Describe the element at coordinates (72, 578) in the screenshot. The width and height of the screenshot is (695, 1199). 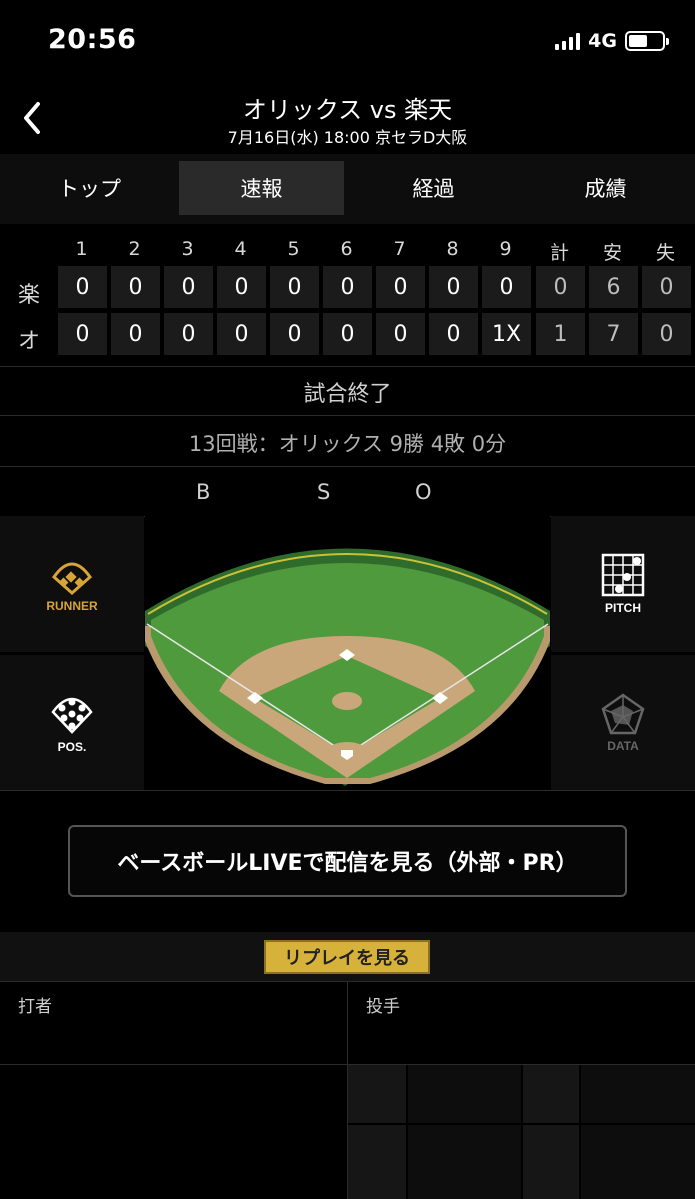
I see `runner-diamond-icon` at that location.